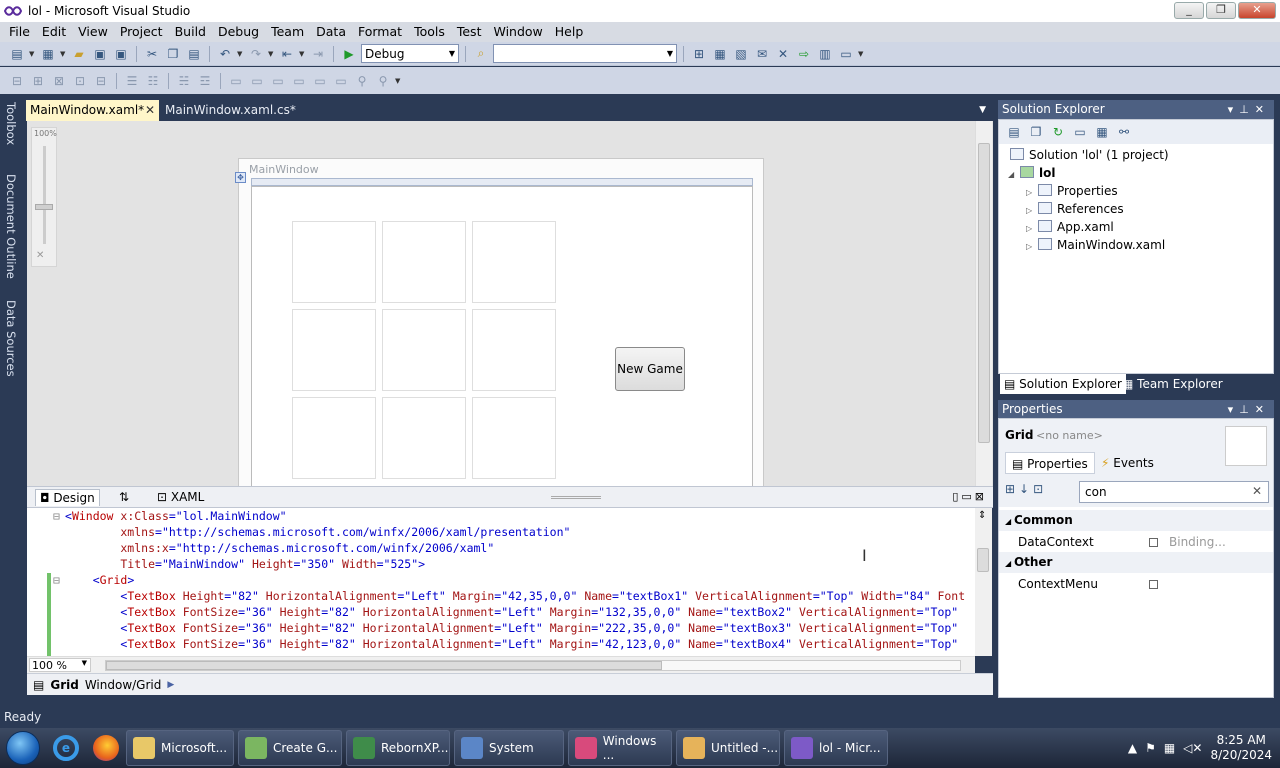 This screenshot has height=768, width=1280. Describe the element at coordinates (509, 748) in the screenshot. I see `taskbar-button: System` at that location.